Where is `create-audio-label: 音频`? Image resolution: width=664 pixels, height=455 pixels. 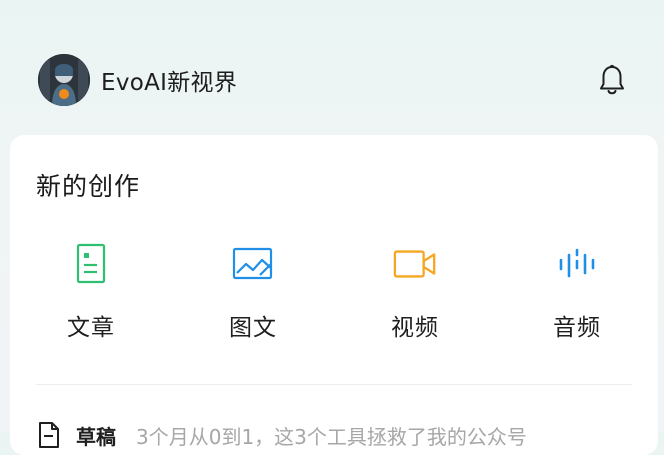
create-audio-label: 音频 is located at coordinates (577, 328).